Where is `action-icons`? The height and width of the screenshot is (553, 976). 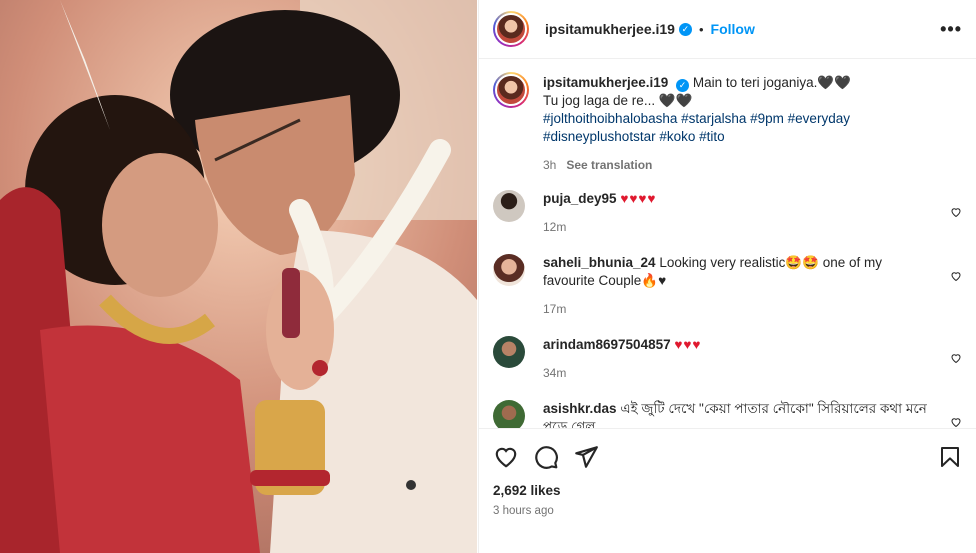
action-icons is located at coordinates (727, 457).